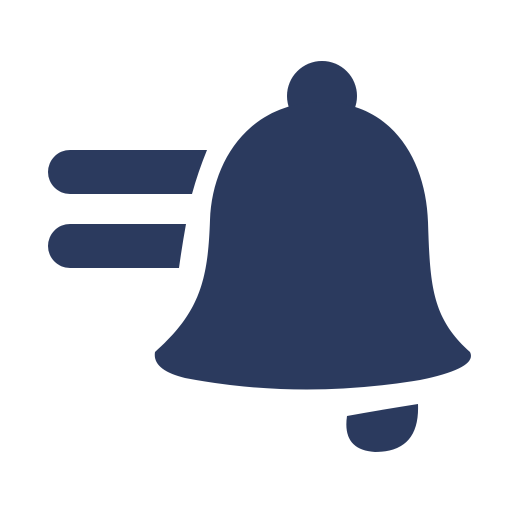 This screenshot has height=512, width=512. I want to click on motion-line-bottom, so click(117, 246).